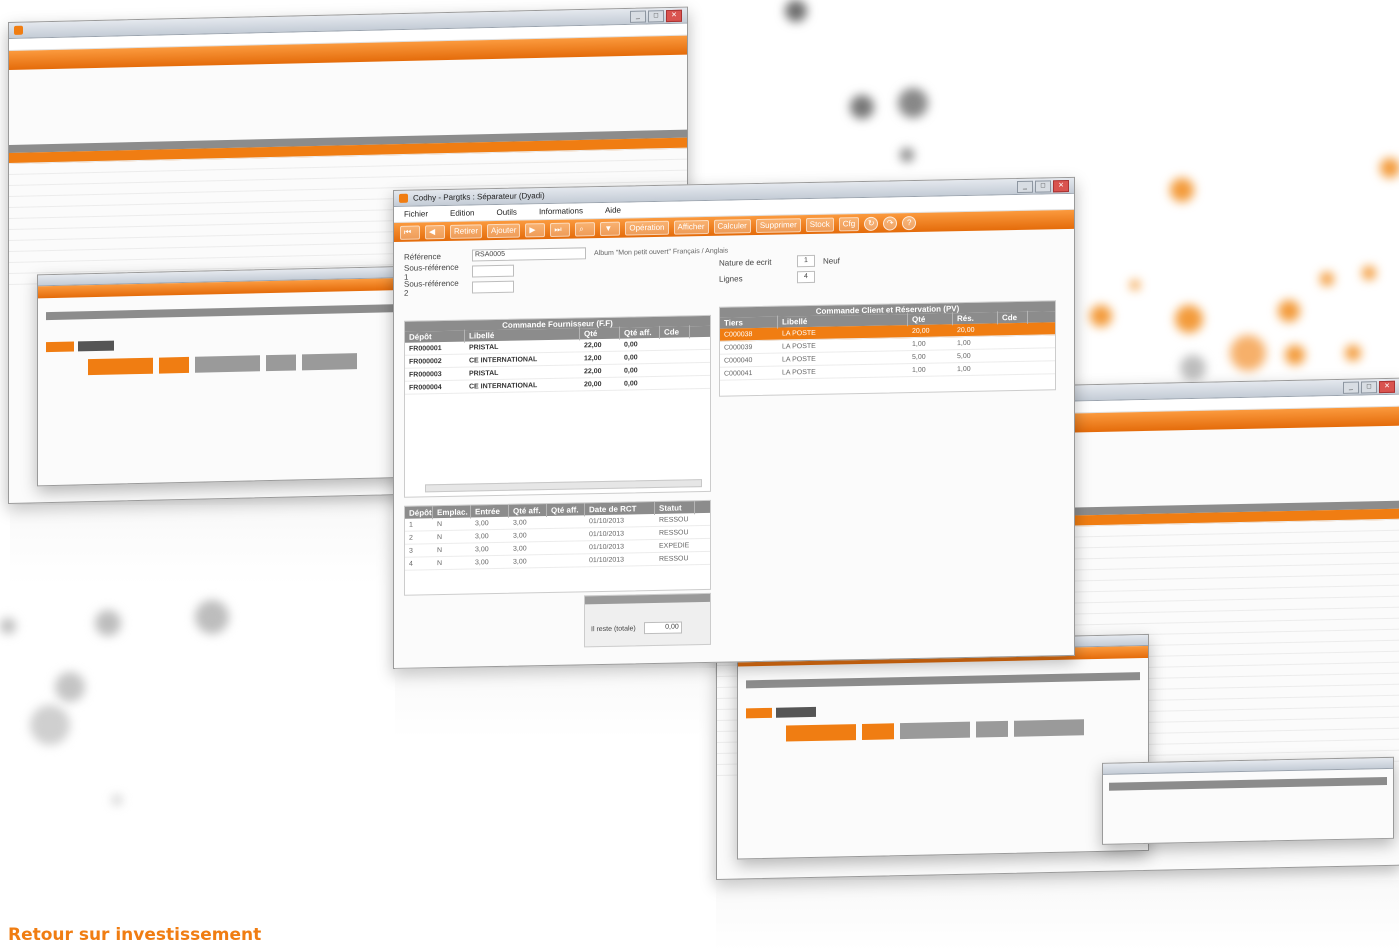  I want to click on add-button: Ajouter, so click(504, 230).